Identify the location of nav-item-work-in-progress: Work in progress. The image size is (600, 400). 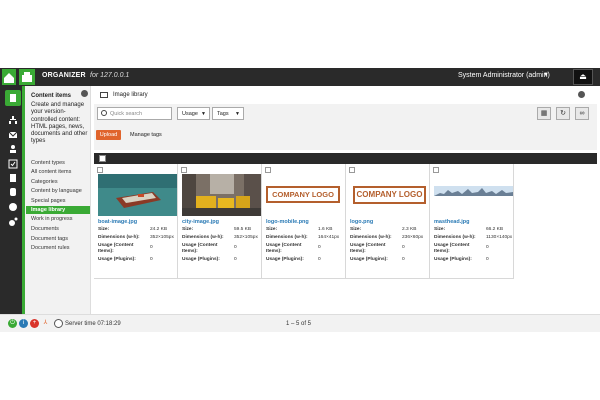
(51, 219).